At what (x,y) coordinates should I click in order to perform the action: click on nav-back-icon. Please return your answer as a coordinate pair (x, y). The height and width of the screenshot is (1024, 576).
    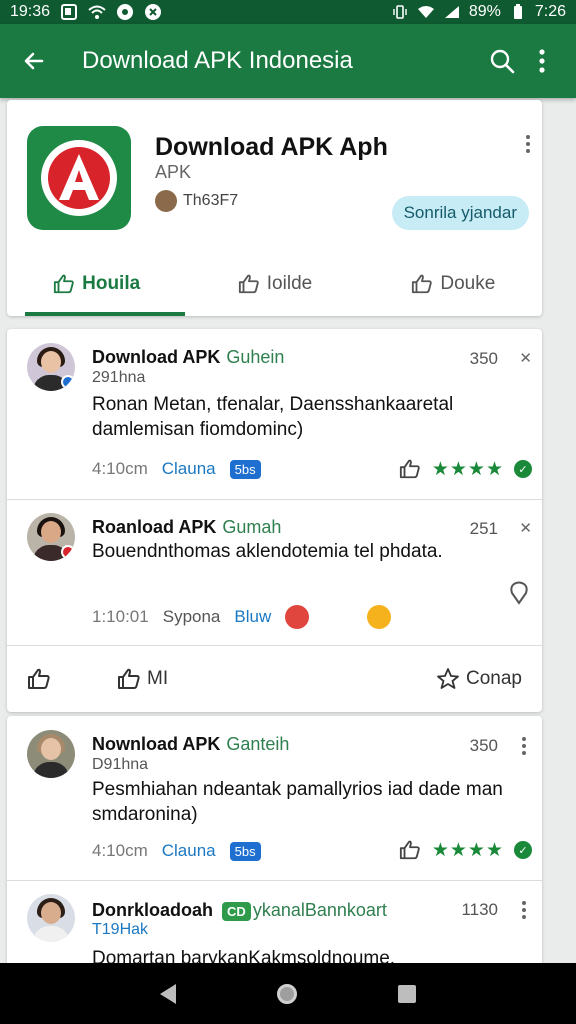
    Looking at the image, I should click on (168, 993).